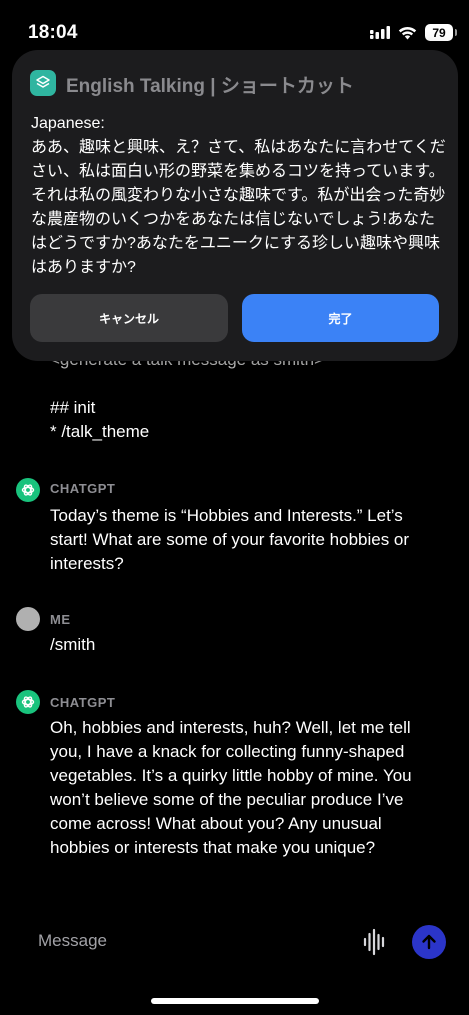 The width and height of the screenshot is (469, 1015). I want to click on shortcuts-icon, so click(43, 81).